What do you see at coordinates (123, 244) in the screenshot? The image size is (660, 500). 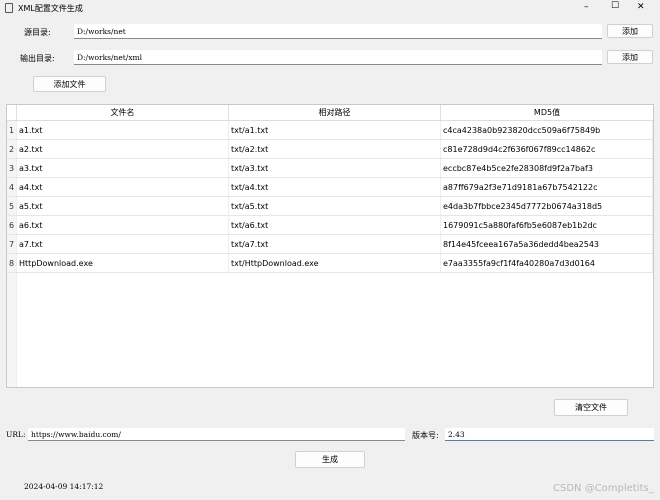 I see `cell-filename: a7.txt` at bounding box center [123, 244].